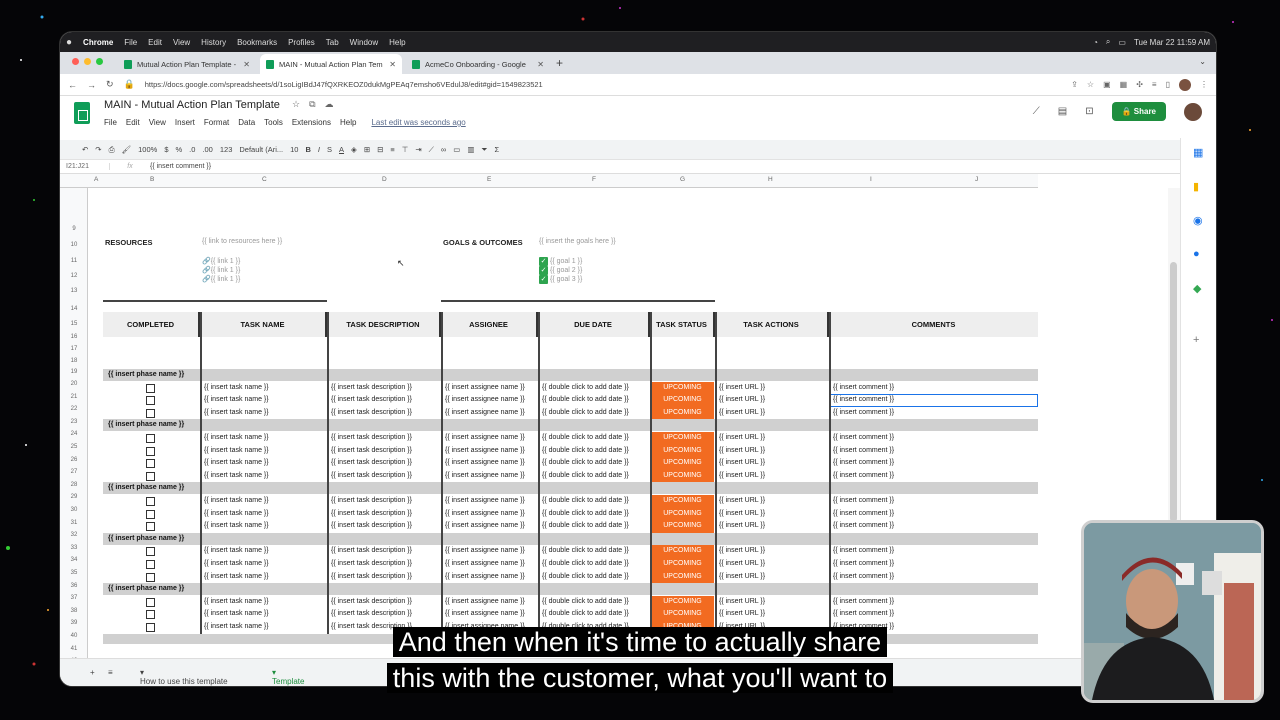 Image resolution: width=1280 pixels, height=720 pixels. What do you see at coordinates (559, 63) in the screenshot?
I see `new-tab-icon: +` at bounding box center [559, 63].